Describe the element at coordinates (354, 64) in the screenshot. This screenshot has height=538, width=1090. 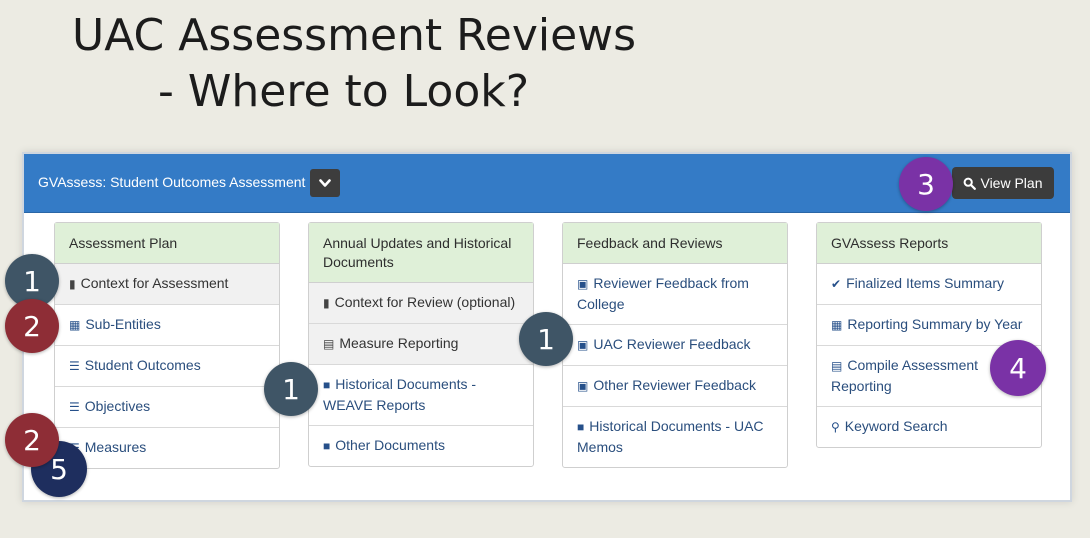
I see `slide-title: UAC Assessment Reviews - Where to Look?` at that location.